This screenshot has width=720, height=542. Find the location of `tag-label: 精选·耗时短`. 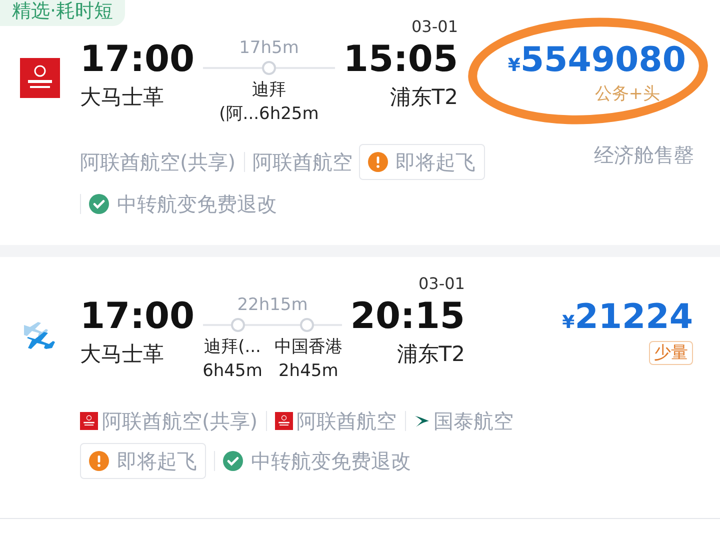

tag-label: 精选·耗时短 is located at coordinates (63, 13).